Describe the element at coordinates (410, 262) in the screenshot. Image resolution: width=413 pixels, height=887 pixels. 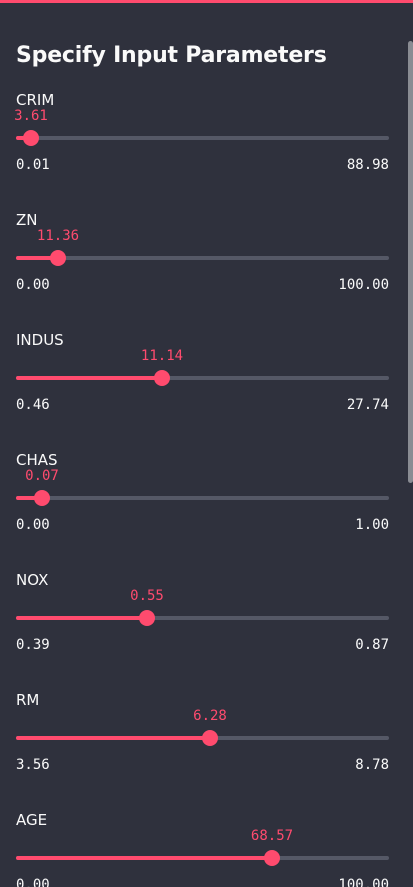
I see `sidebar-scrollbar` at that location.